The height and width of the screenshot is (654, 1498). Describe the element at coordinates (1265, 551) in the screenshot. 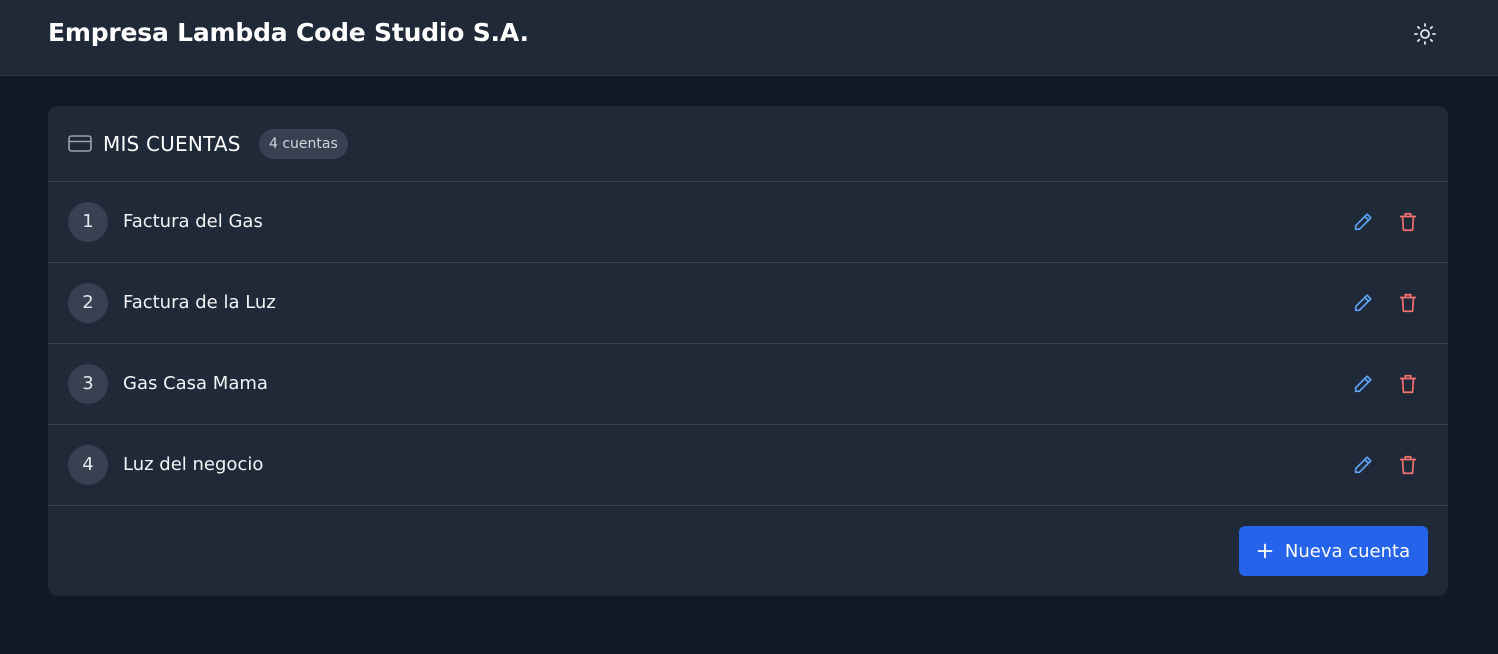

I see `plus-icon` at that location.